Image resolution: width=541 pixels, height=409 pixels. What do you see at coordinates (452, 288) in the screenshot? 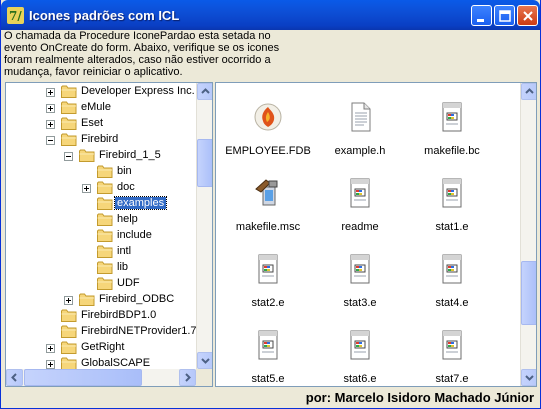
I see `file-item: stat4.e` at bounding box center [452, 288].